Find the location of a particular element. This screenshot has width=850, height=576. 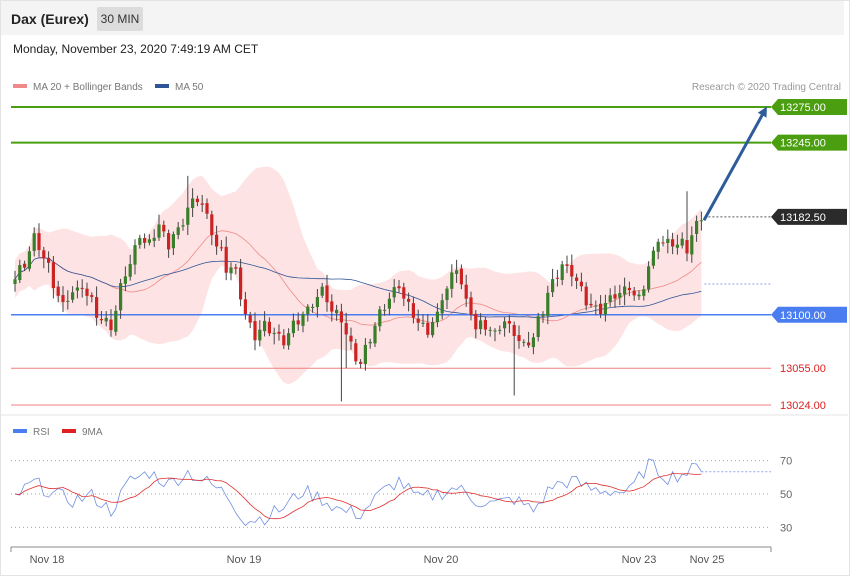

rsi-tick-label: 50 is located at coordinates (786, 495).